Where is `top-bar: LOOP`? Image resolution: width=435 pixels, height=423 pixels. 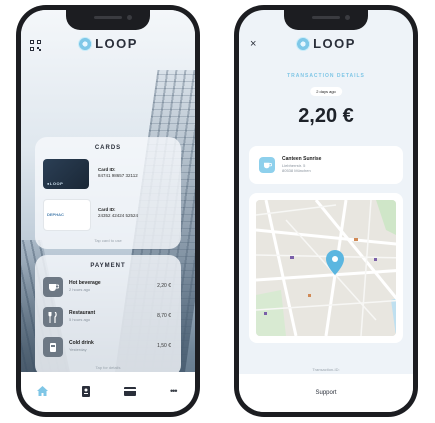
top-bar: LOOP is located at coordinates (108, 48).